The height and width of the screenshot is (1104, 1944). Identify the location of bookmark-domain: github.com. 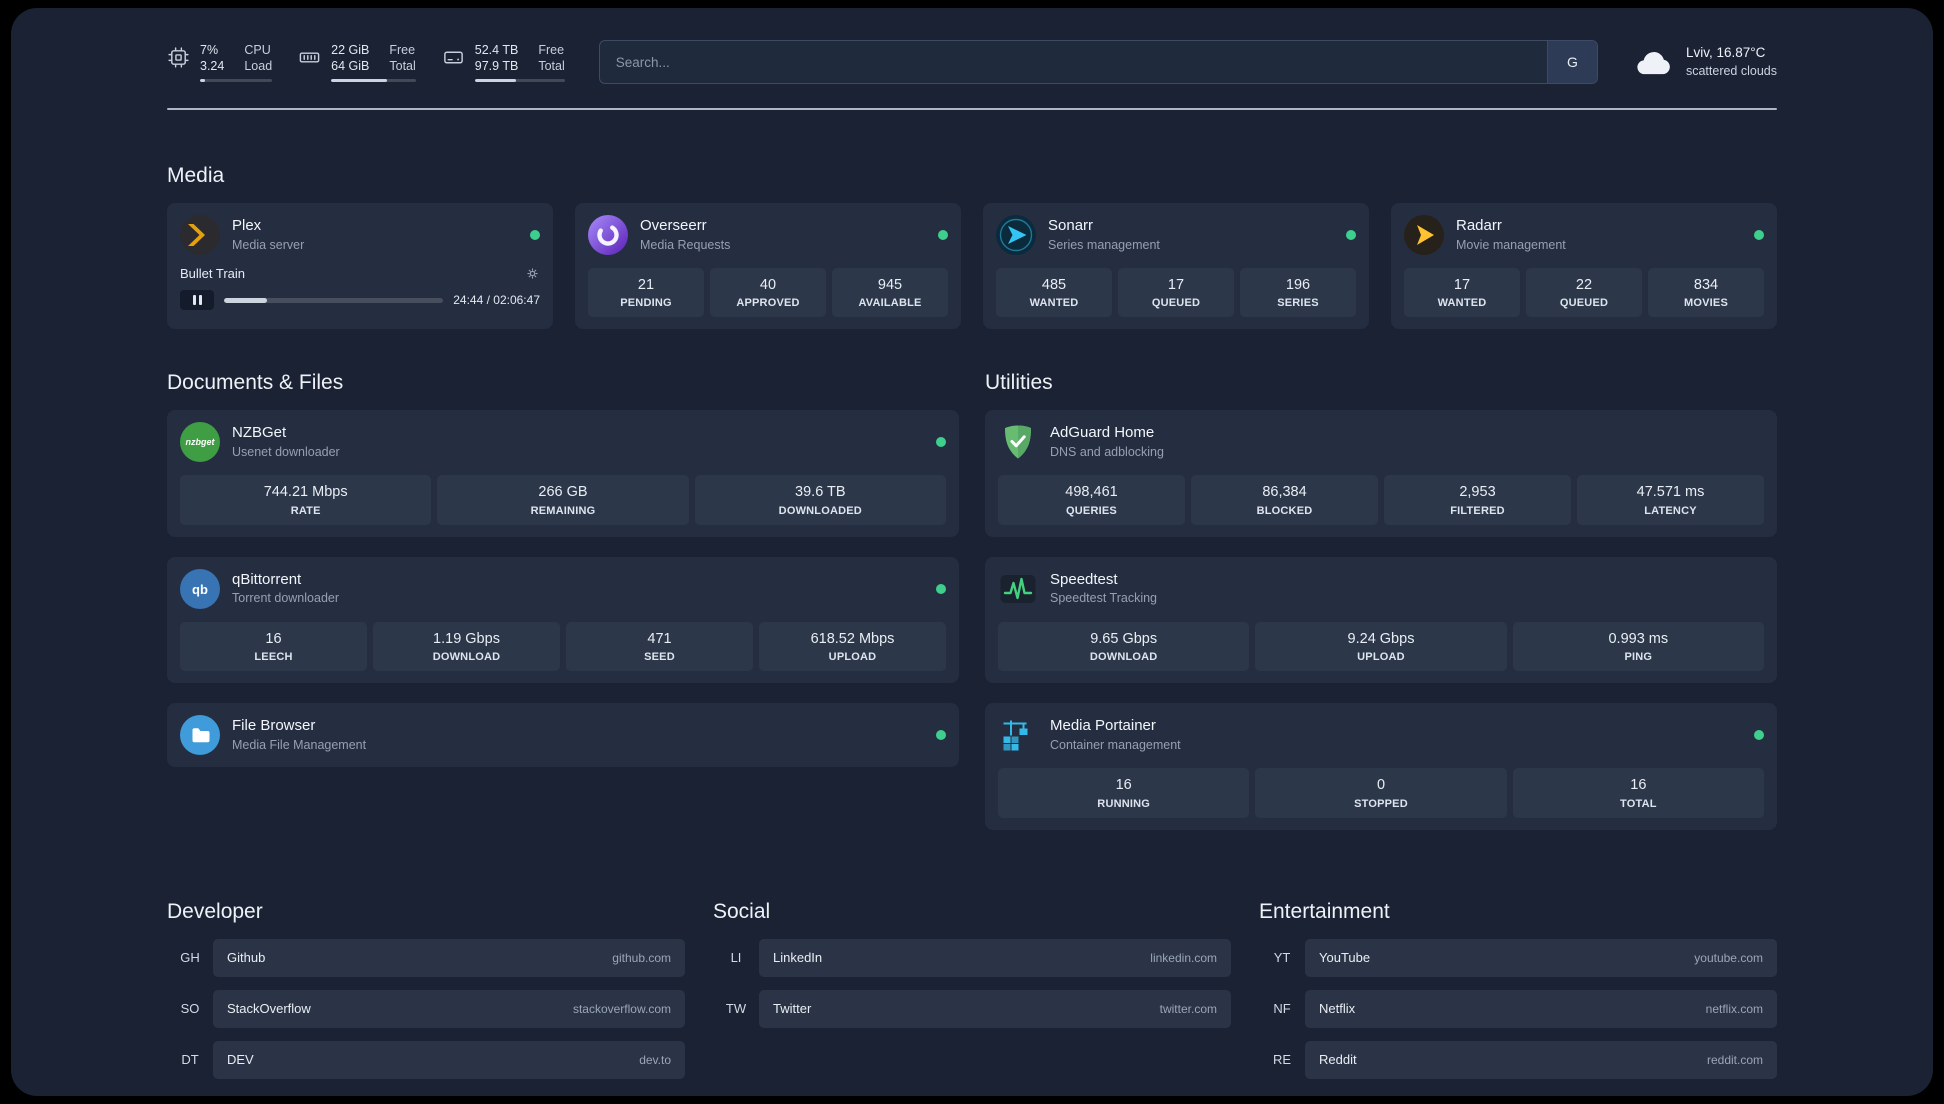
(641, 957).